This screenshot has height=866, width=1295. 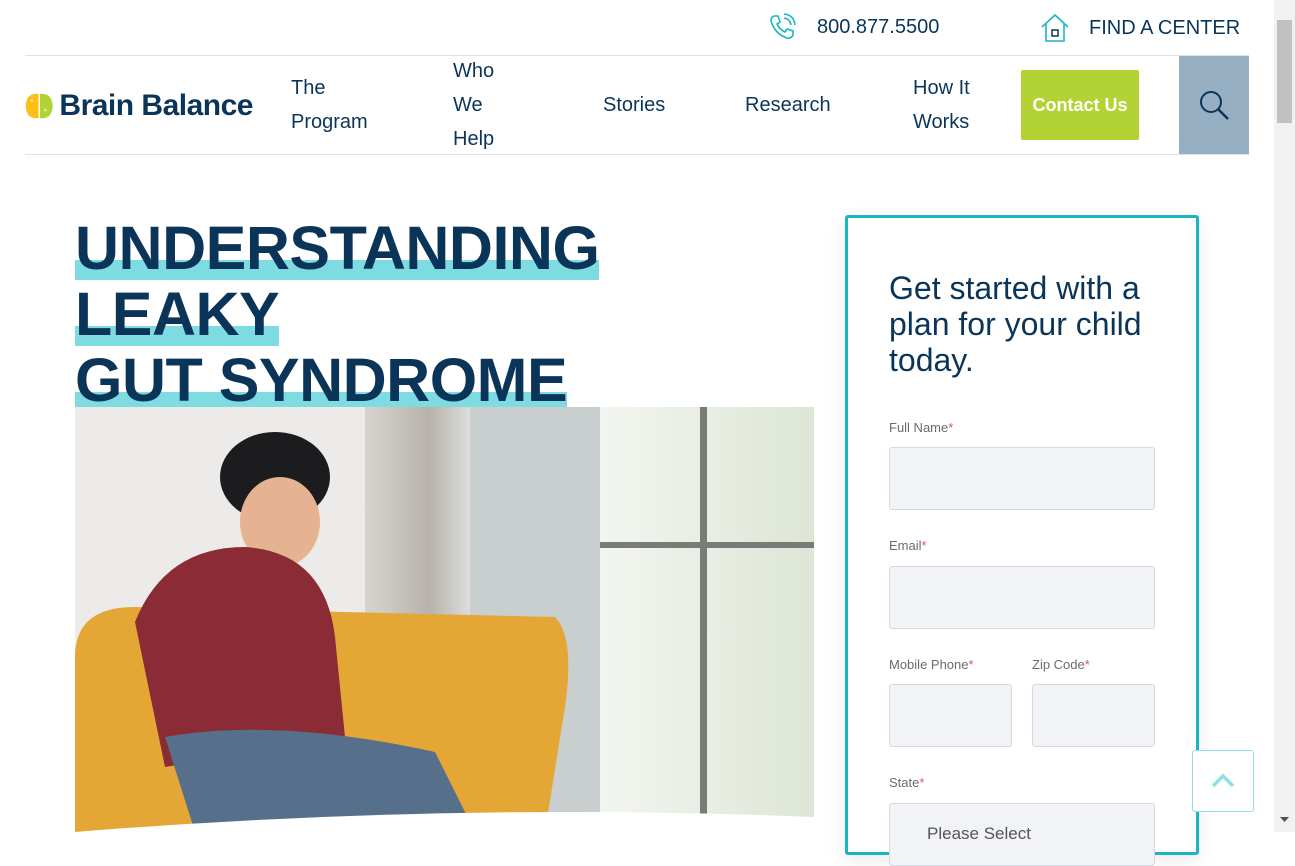 What do you see at coordinates (637, 28) in the screenshot?
I see `utility-bar: 800.877.5500 FIND A CENTER` at bounding box center [637, 28].